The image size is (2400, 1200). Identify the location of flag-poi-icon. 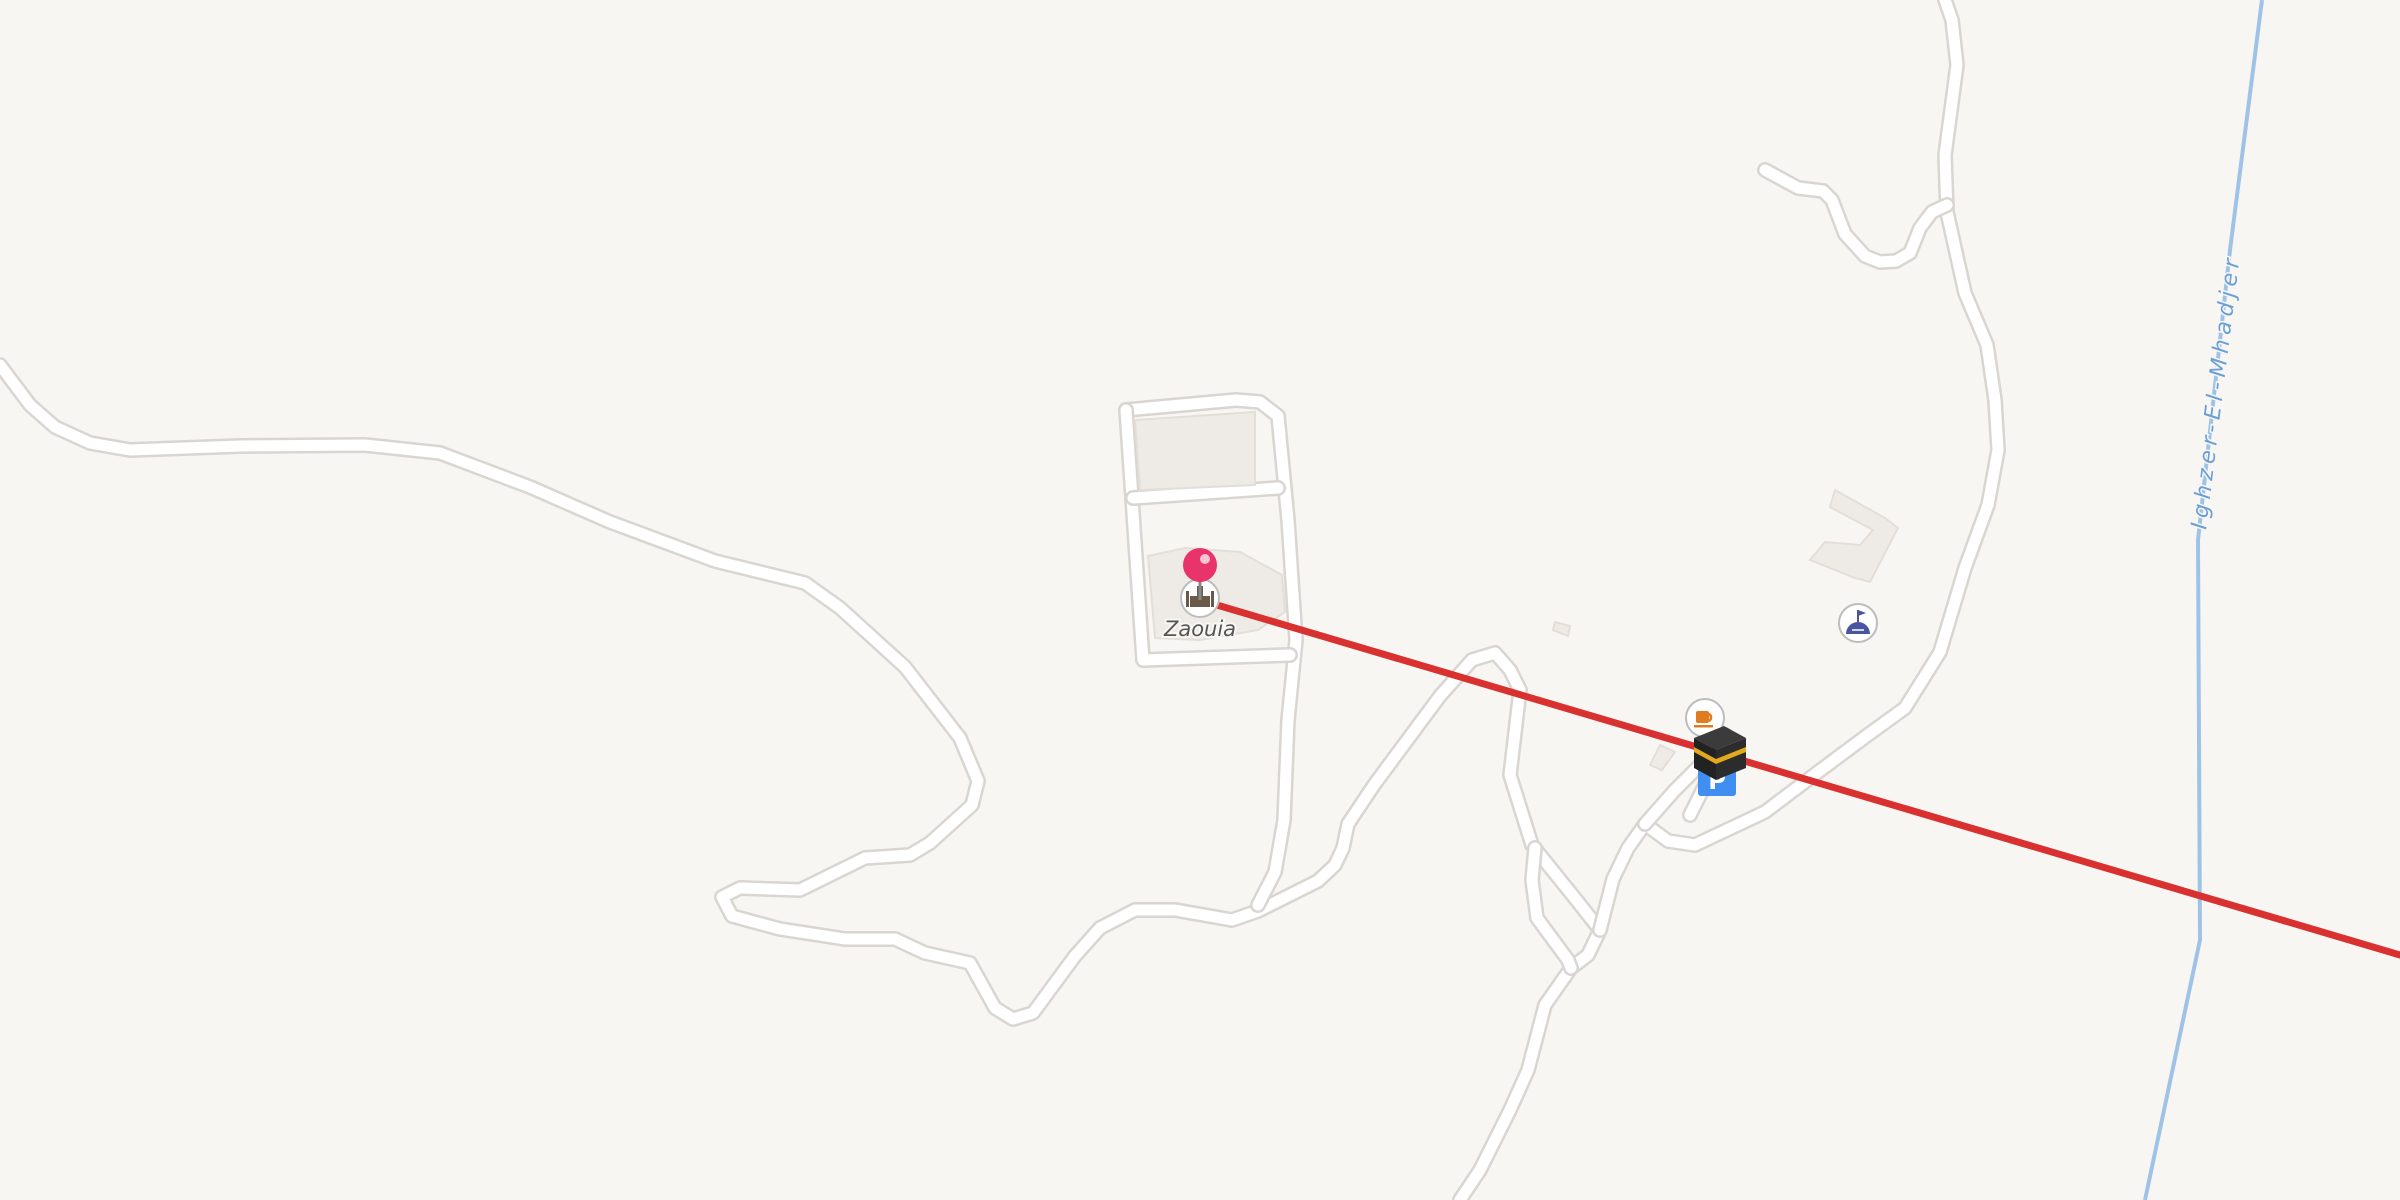
(1858, 623).